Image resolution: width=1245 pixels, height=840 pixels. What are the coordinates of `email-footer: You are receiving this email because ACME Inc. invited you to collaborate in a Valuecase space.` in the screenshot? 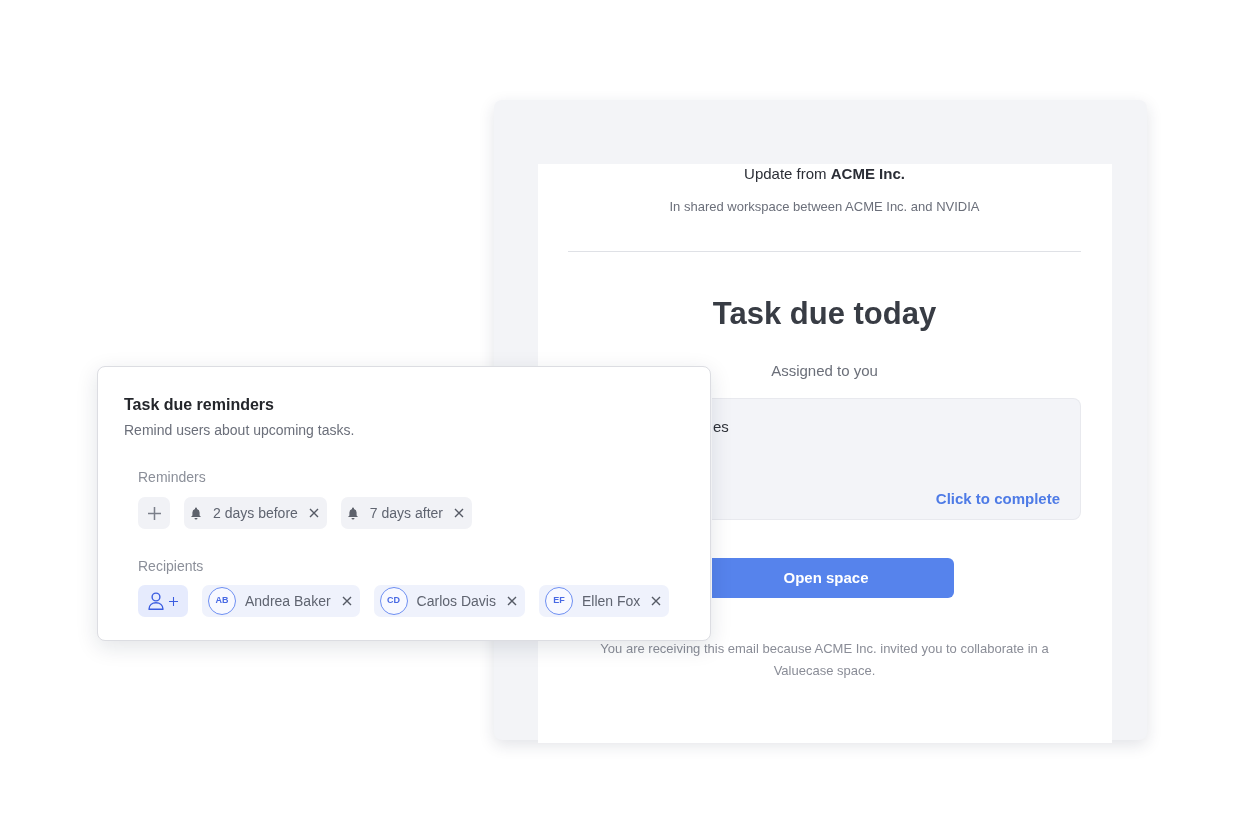 It's located at (824, 660).